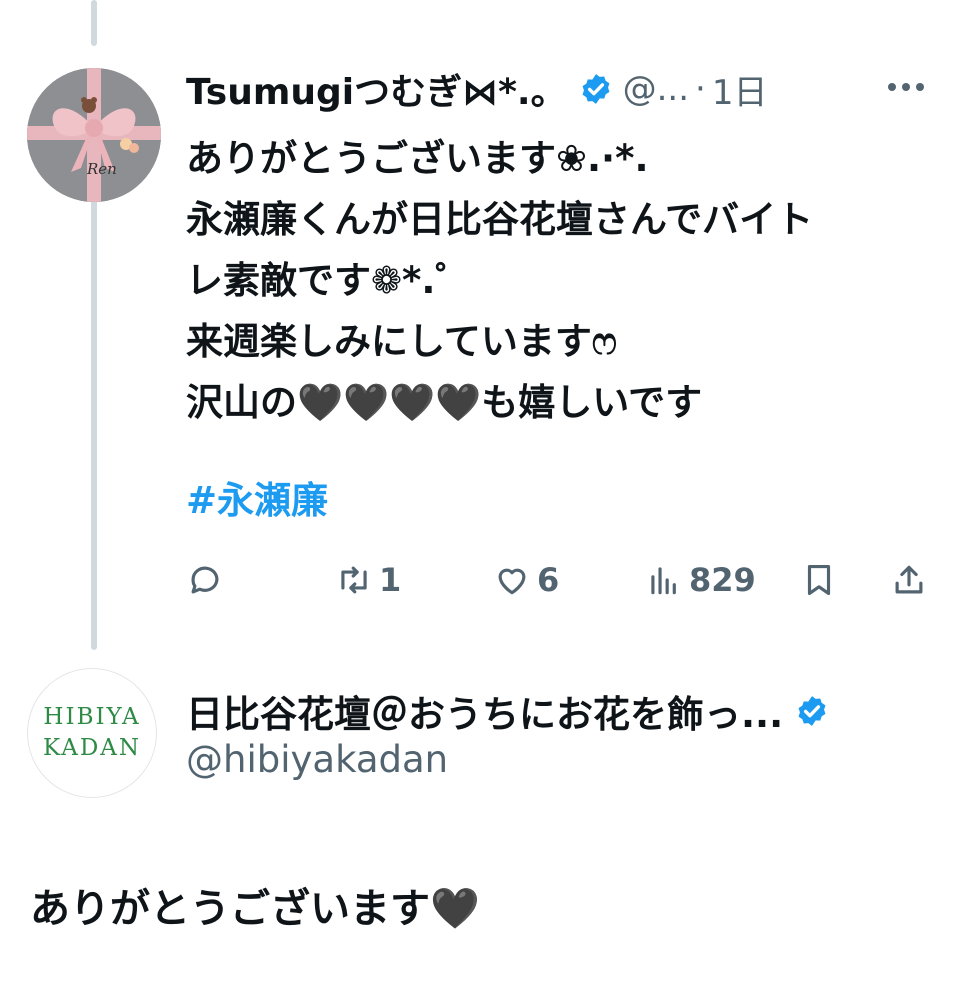 The width and height of the screenshot is (960, 985). What do you see at coordinates (94, 23) in the screenshot?
I see `thread-line-top` at bounding box center [94, 23].